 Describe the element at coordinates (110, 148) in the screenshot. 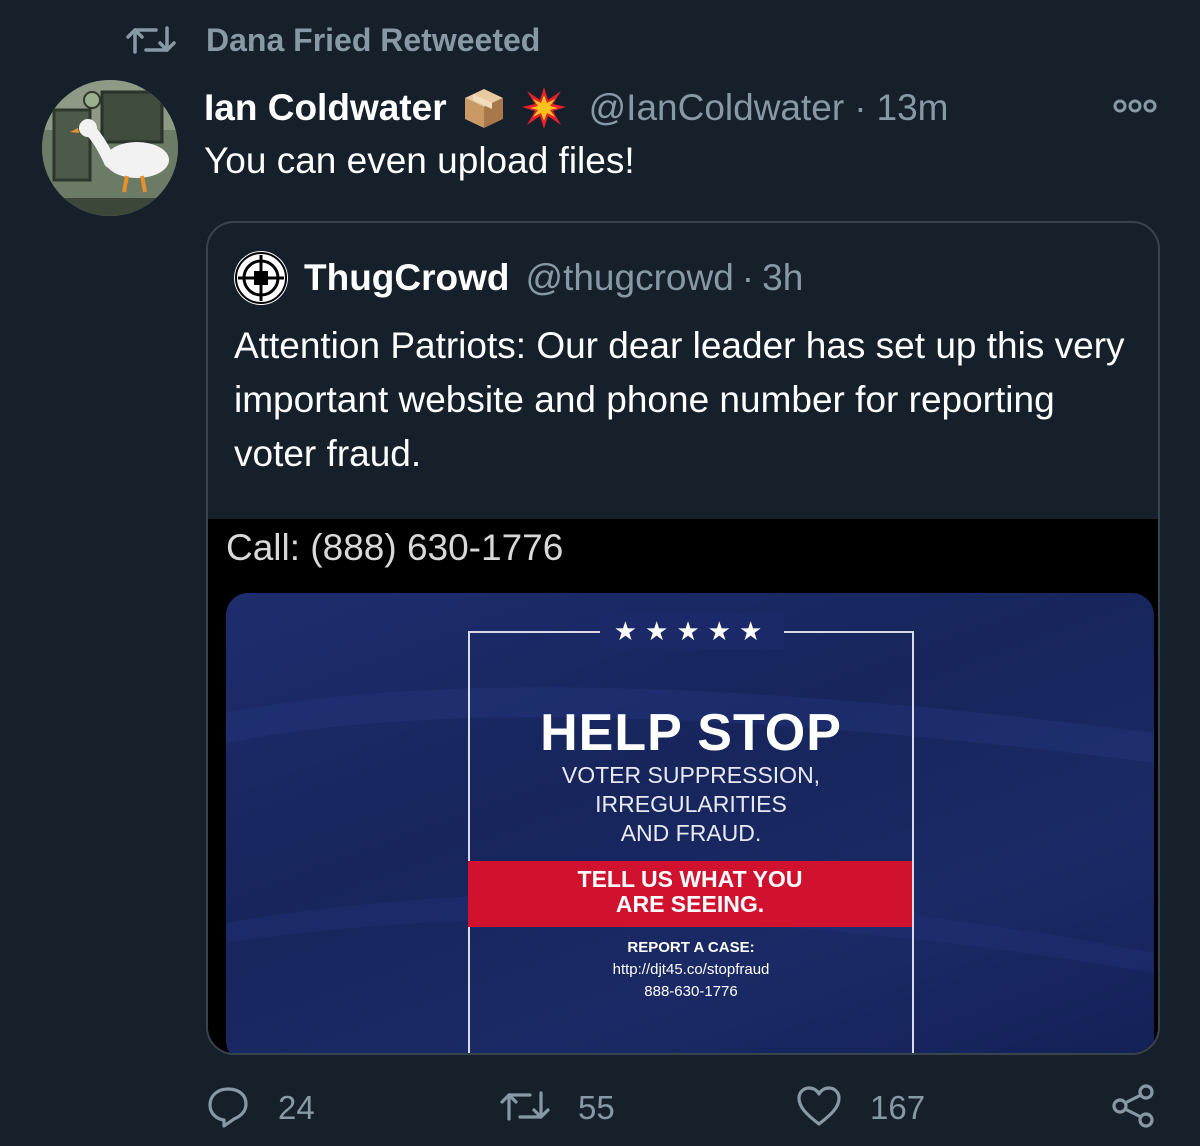

I see `author-avatar` at that location.